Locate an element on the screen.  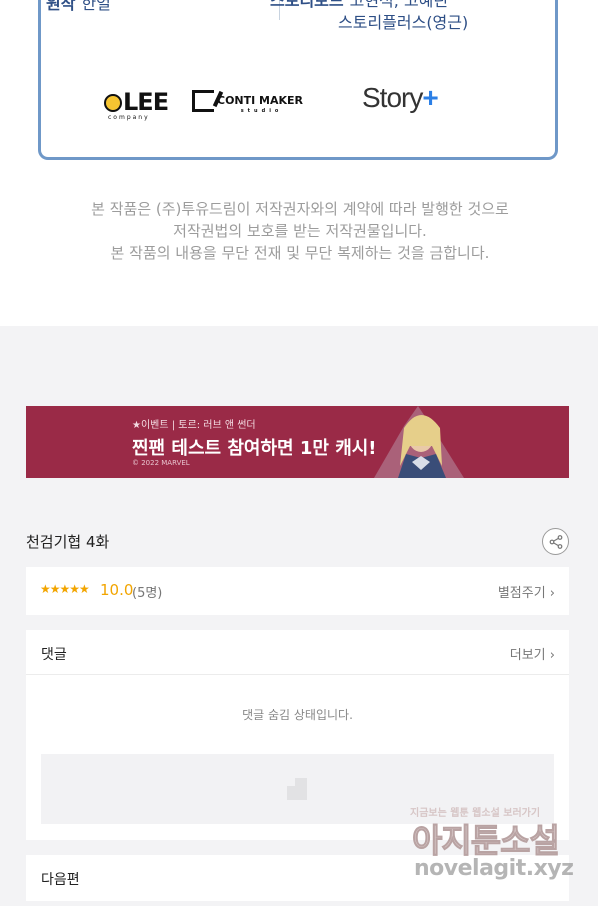
credit-storyboard-role: 스토리보드 is located at coordinates (307, 5).